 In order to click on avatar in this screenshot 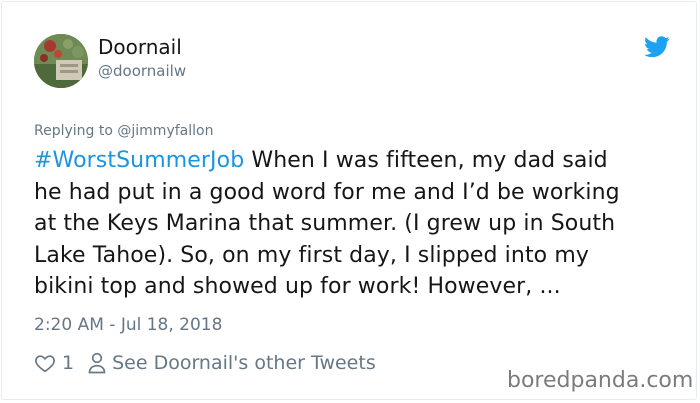, I will do `click(61, 61)`.